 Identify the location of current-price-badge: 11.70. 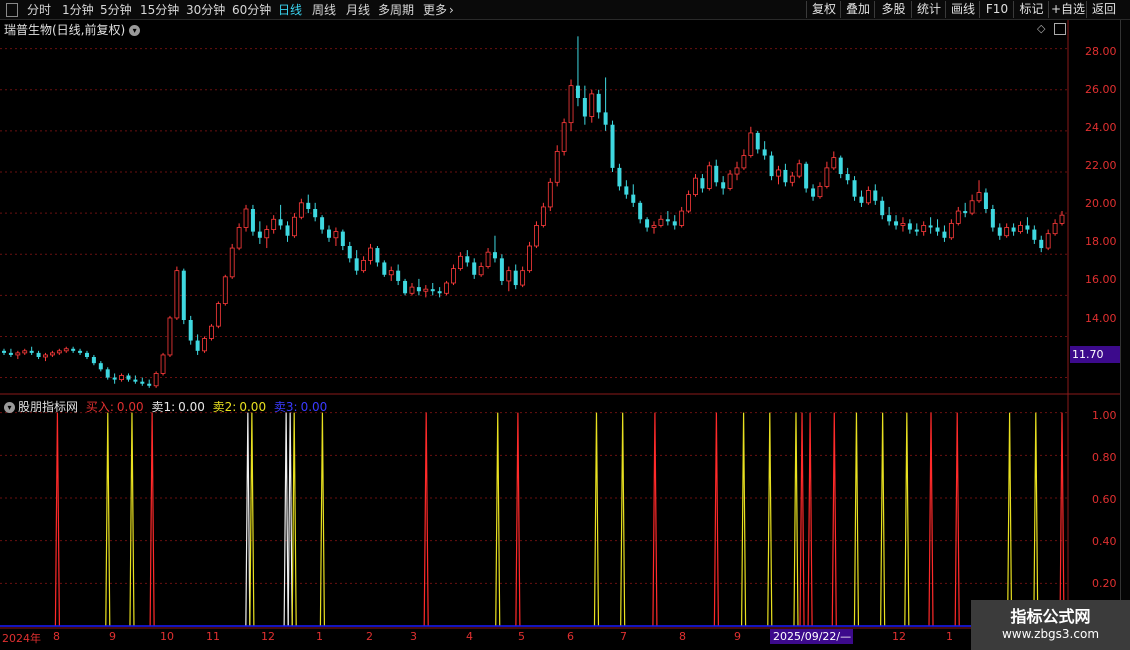
(1096, 354).